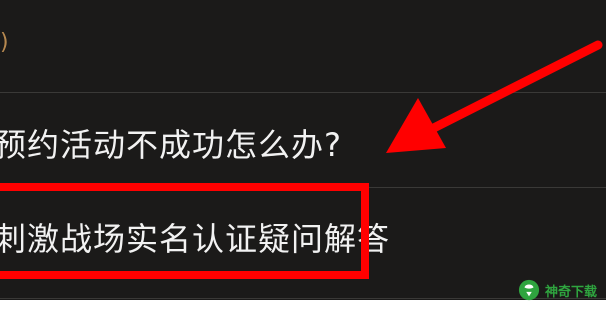 Image resolution: width=611 pixels, height=311 pixels. What do you see at coordinates (571, 292) in the screenshot?
I see `watermark-text: 神奇下载` at bounding box center [571, 292].